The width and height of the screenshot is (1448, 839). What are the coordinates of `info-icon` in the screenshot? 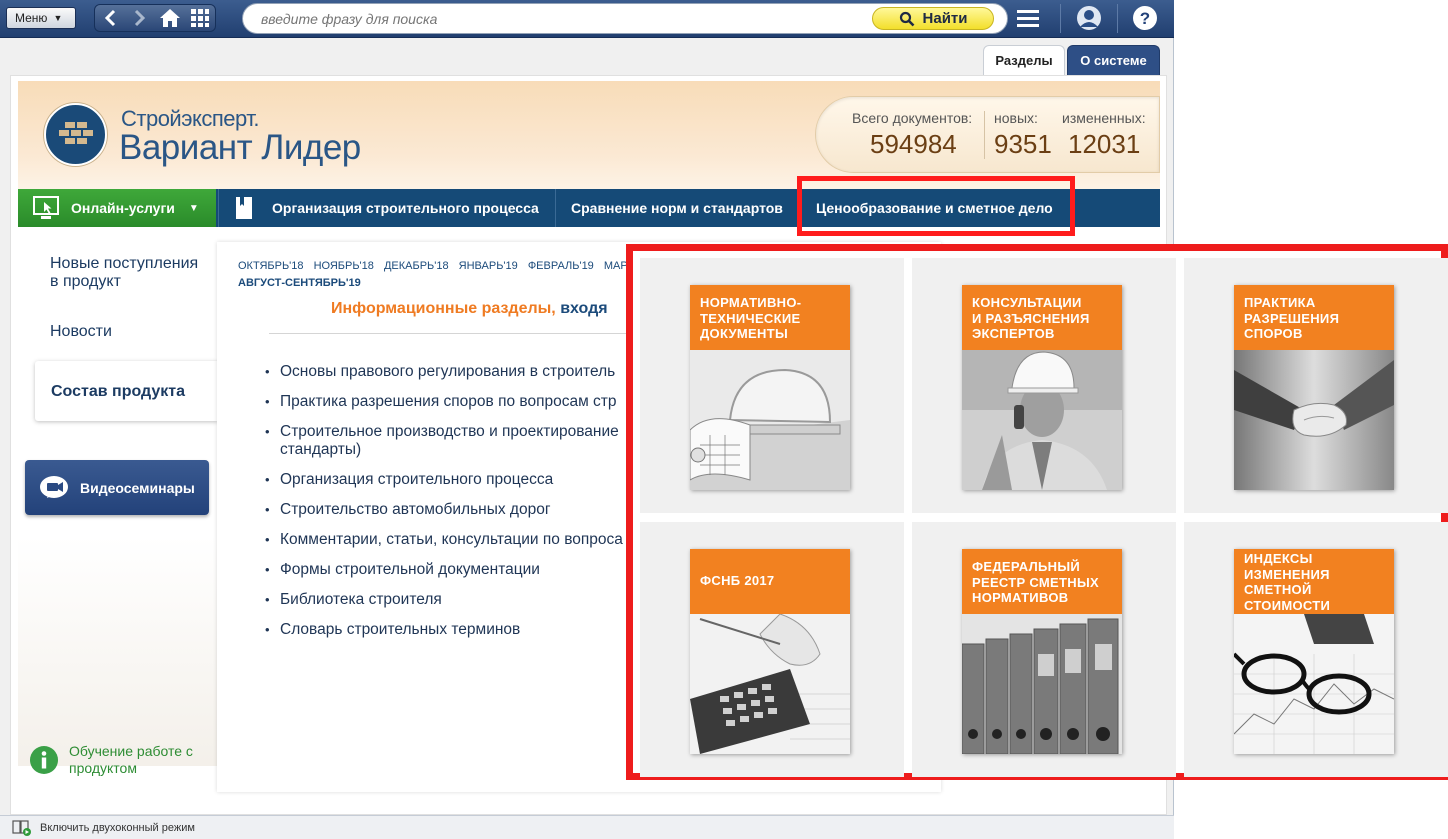 It's located at (44, 760).